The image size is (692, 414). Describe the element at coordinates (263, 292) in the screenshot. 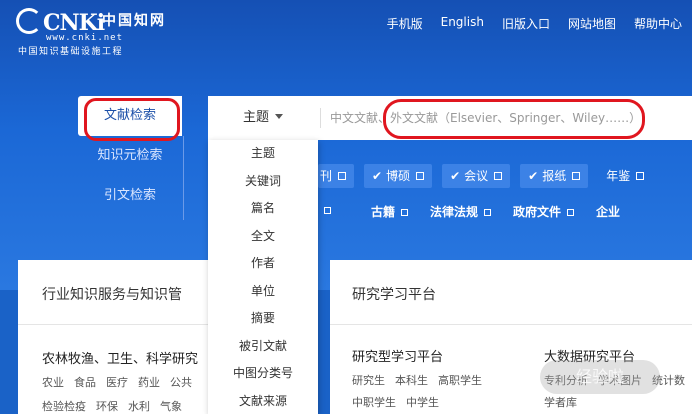

I see `option-affiliation: 单位` at that location.